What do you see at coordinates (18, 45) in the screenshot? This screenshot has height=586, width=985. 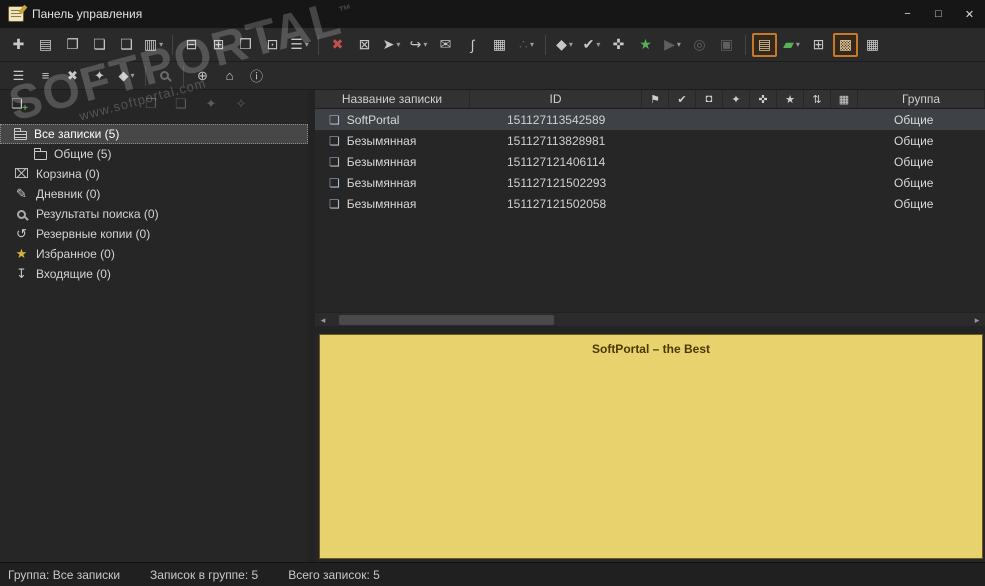 I see `new-note-button: ✚` at bounding box center [18, 45].